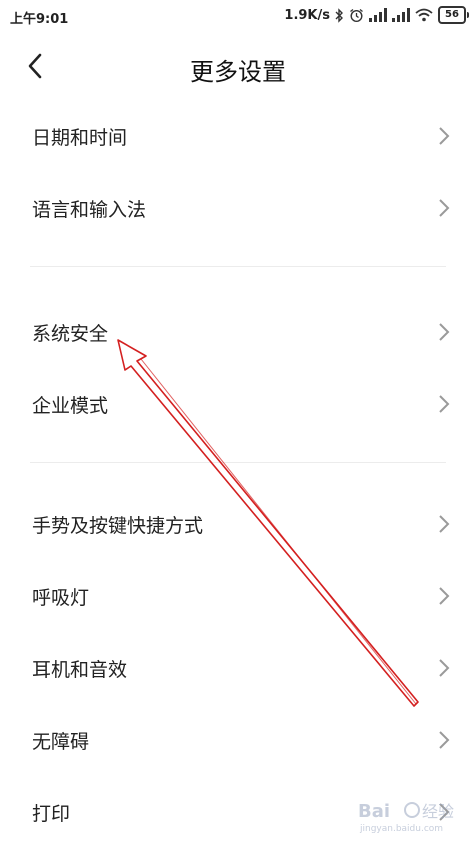 Image resolution: width=476 pixels, height=848 pixels. I want to click on svg-text: Bai, so click(374, 811).